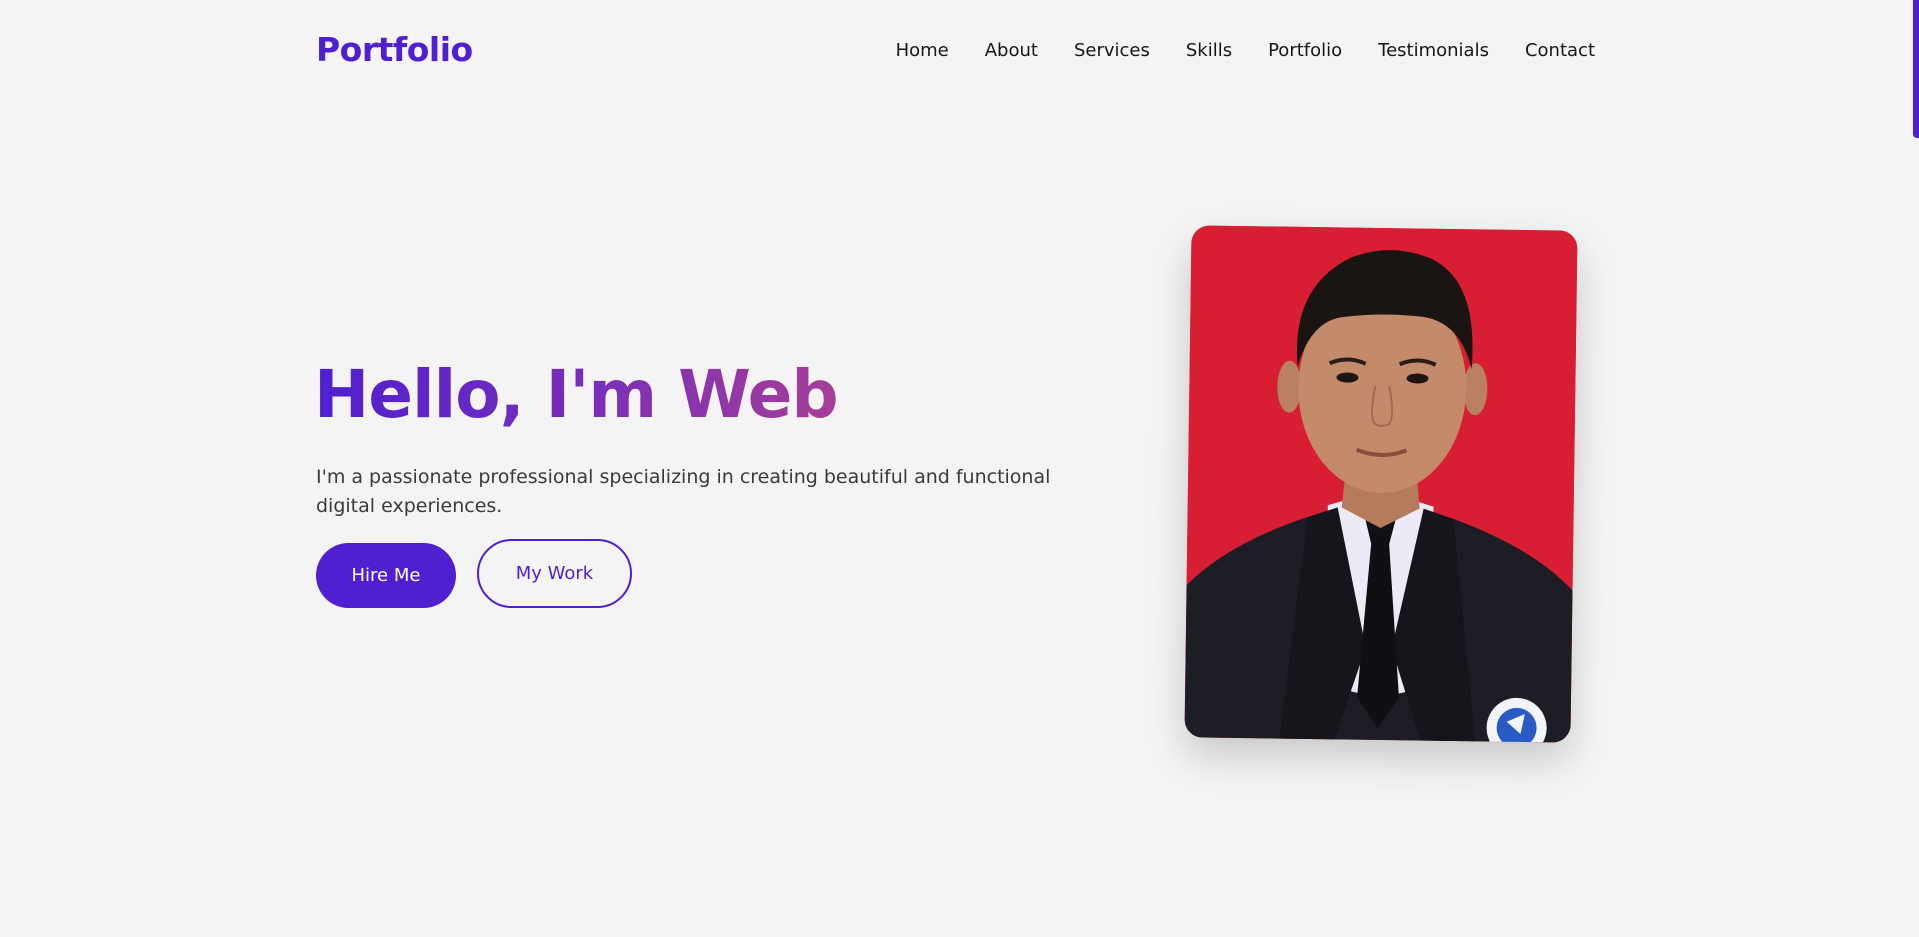  I want to click on nav-services: Services, so click(1112, 50).